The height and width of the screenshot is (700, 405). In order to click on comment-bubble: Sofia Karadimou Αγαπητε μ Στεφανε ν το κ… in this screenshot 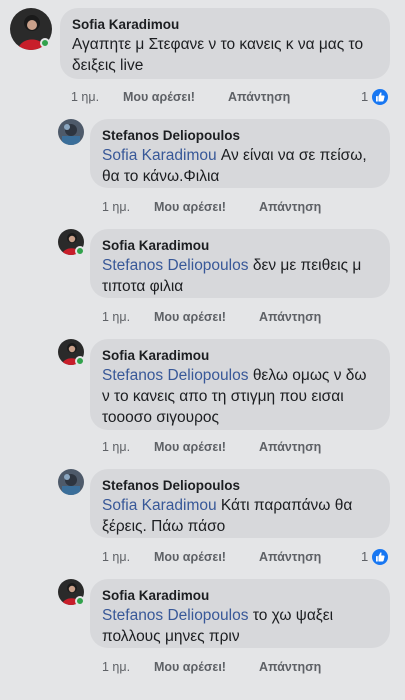, I will do `click(225, 43)`.